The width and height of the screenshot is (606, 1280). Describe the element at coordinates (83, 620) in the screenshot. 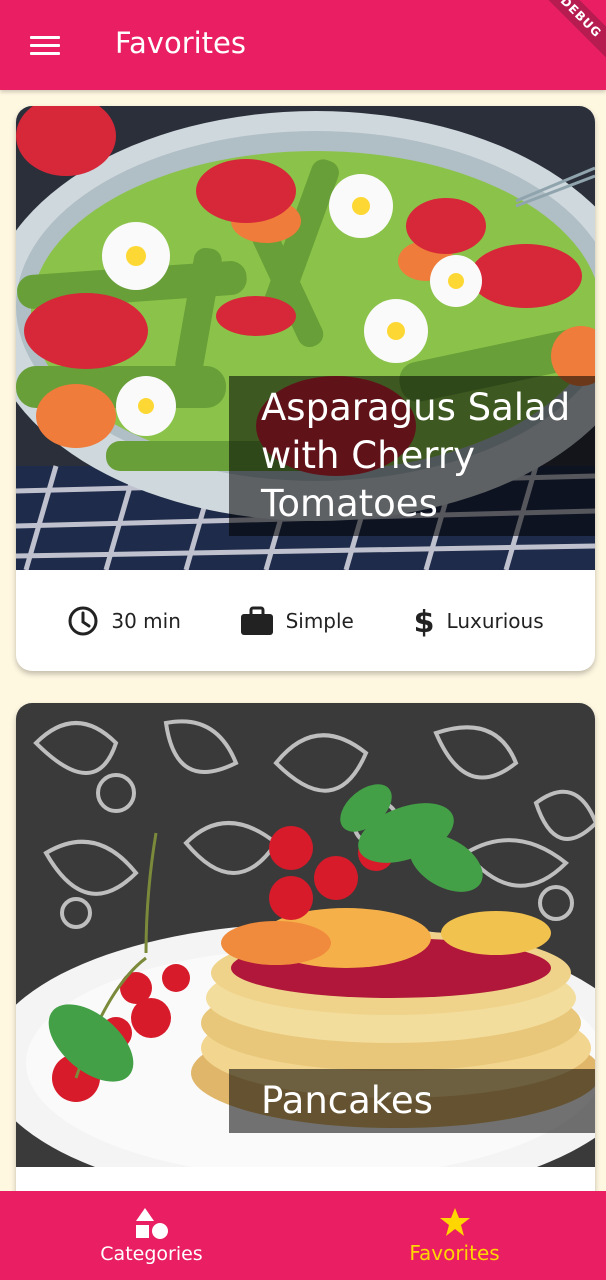

I see `clock-icon` at that location.